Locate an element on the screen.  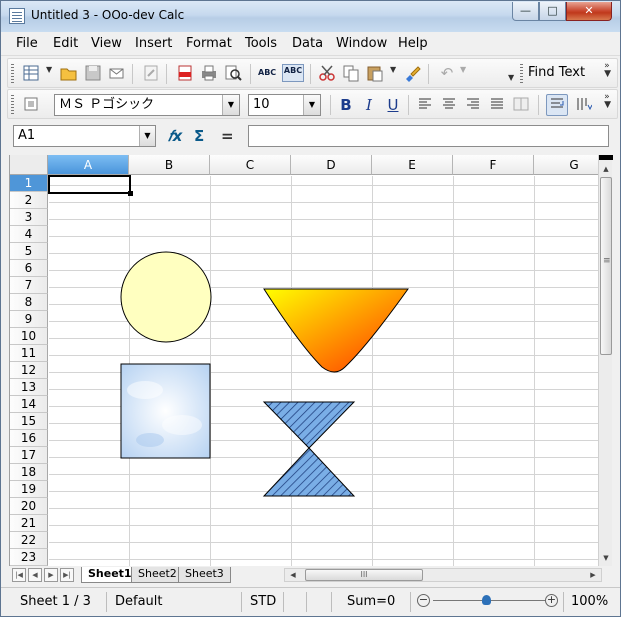
formatting-toolbar: ＭＳ Ｐゴシック ▼ 10 ▼ B I U » ▼ is located at coordinates (312, 104).